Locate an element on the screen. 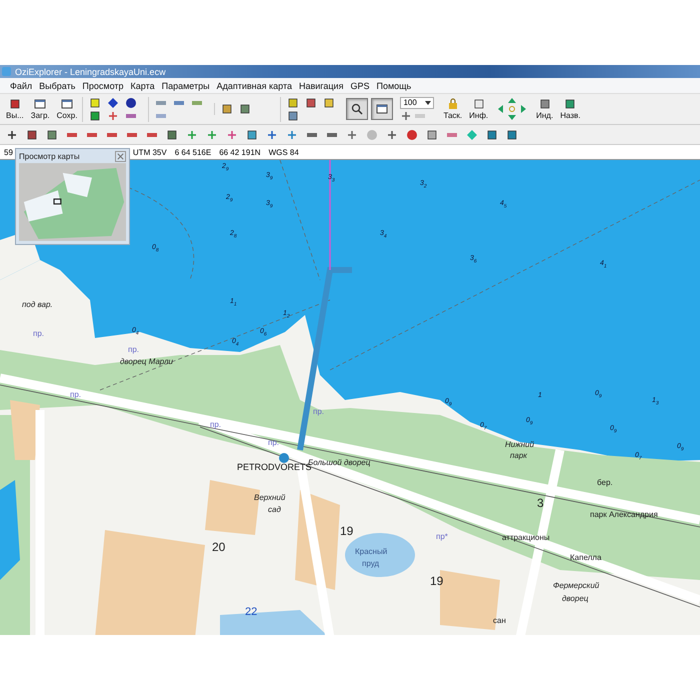 Image resolution: width=700 pixels, height=700 pixels. diamond-icon is located at coordinates (113, 102).